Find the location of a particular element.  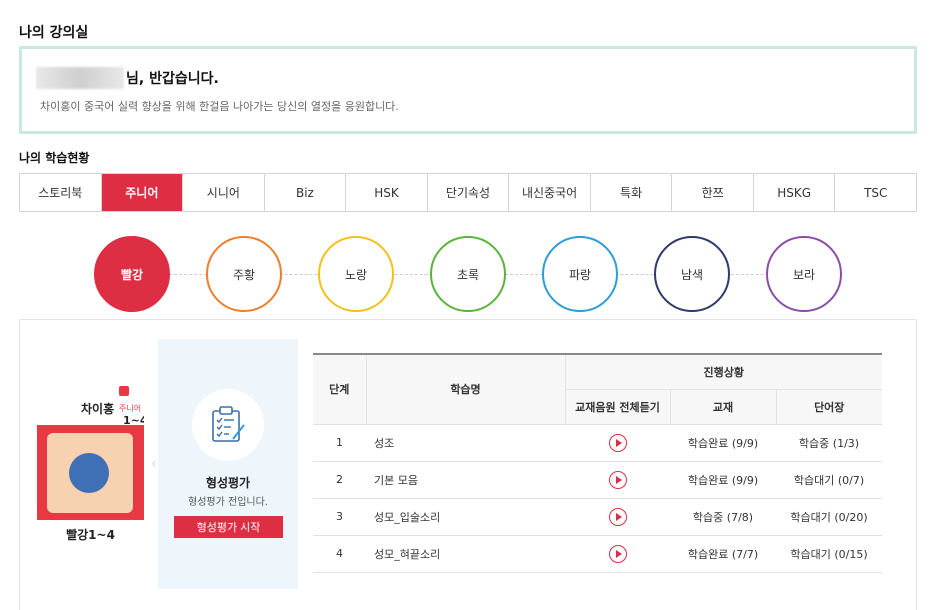

row-vocab-status: 학습대기 (0/20) is located at coordinates (829, 517).